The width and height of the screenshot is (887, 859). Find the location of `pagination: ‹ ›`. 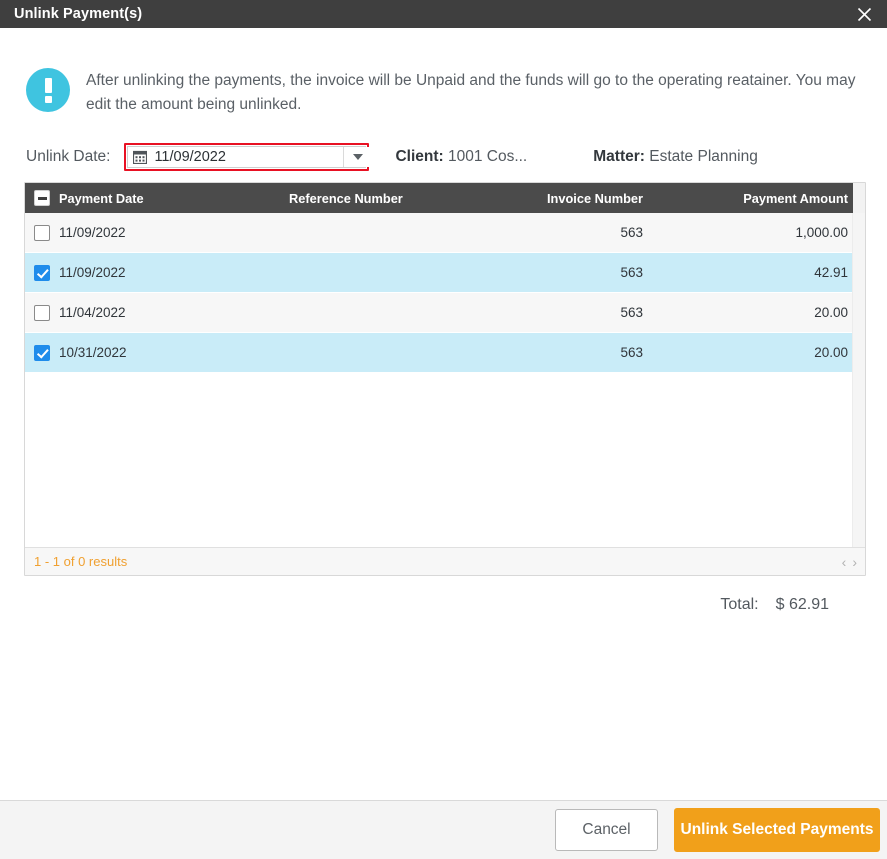

pagination: ‹ › is located at coordinates (849, 562).